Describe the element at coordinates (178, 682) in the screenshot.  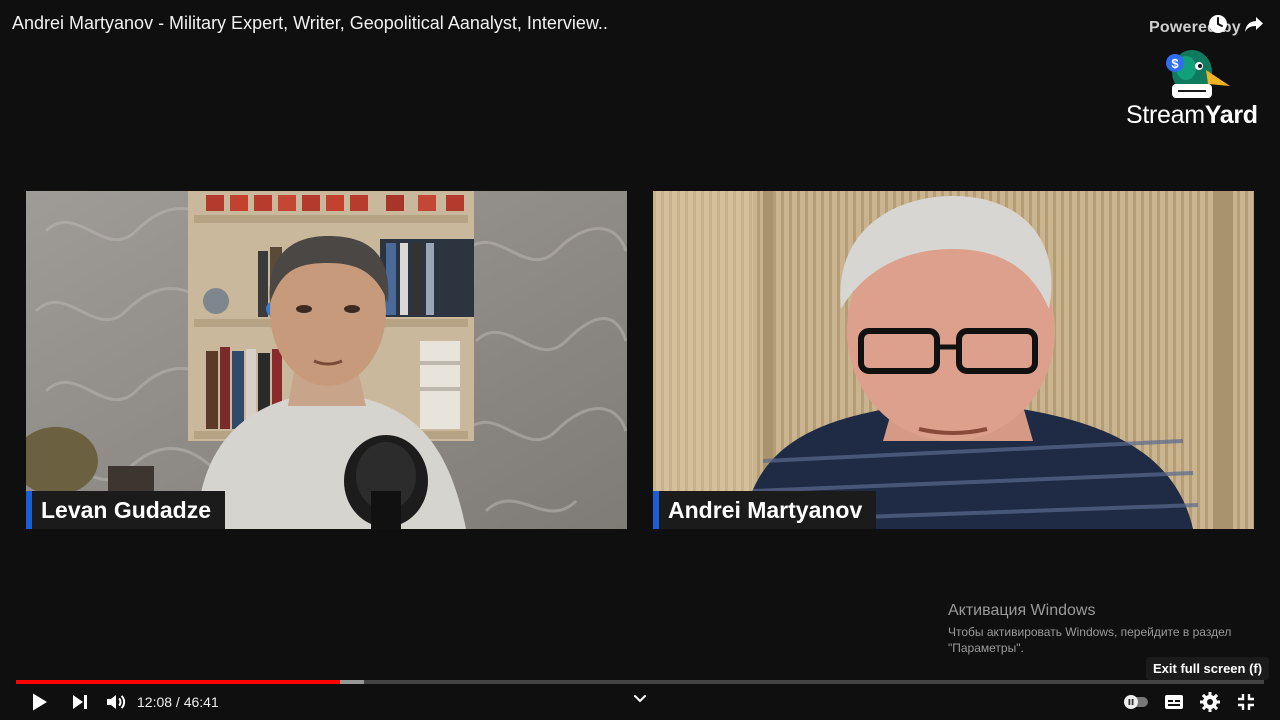
I see `progress-played` at that location.